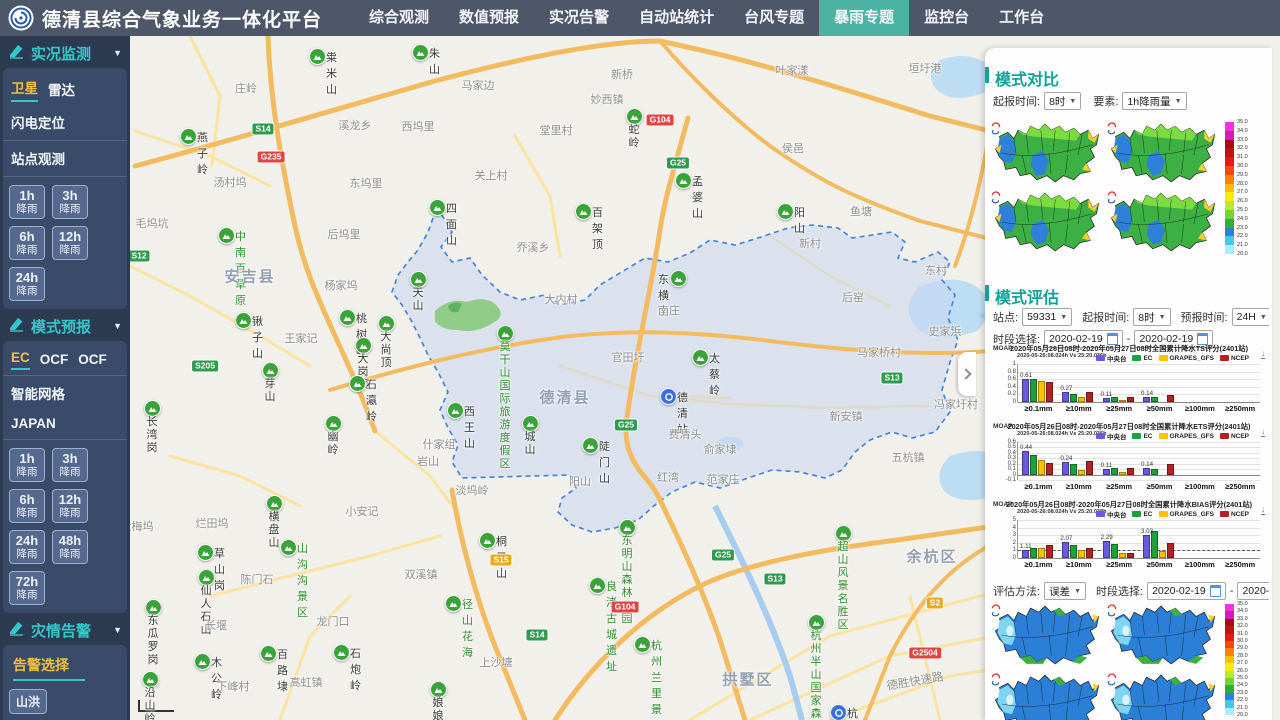 This screenshot has height=720, width=1280. What do you see at coordinates (1242, 201) in the screenshot?
I see `colorbar-tick: 26.0` at bounding box center [1242, 201].